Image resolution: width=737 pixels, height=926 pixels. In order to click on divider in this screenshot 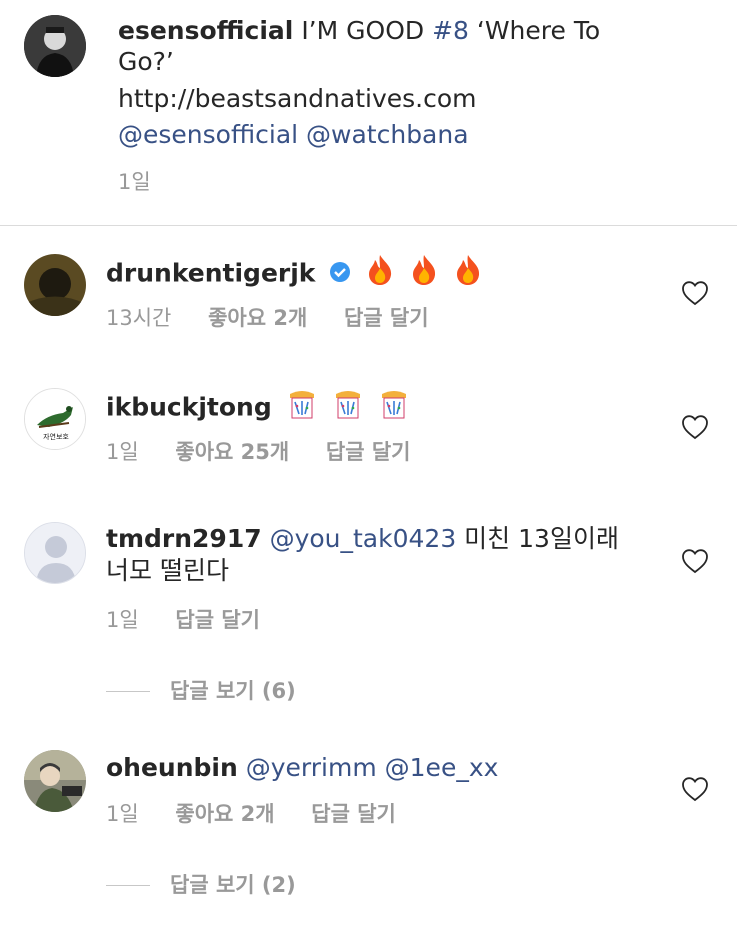, I will do `click(368, 225)`.